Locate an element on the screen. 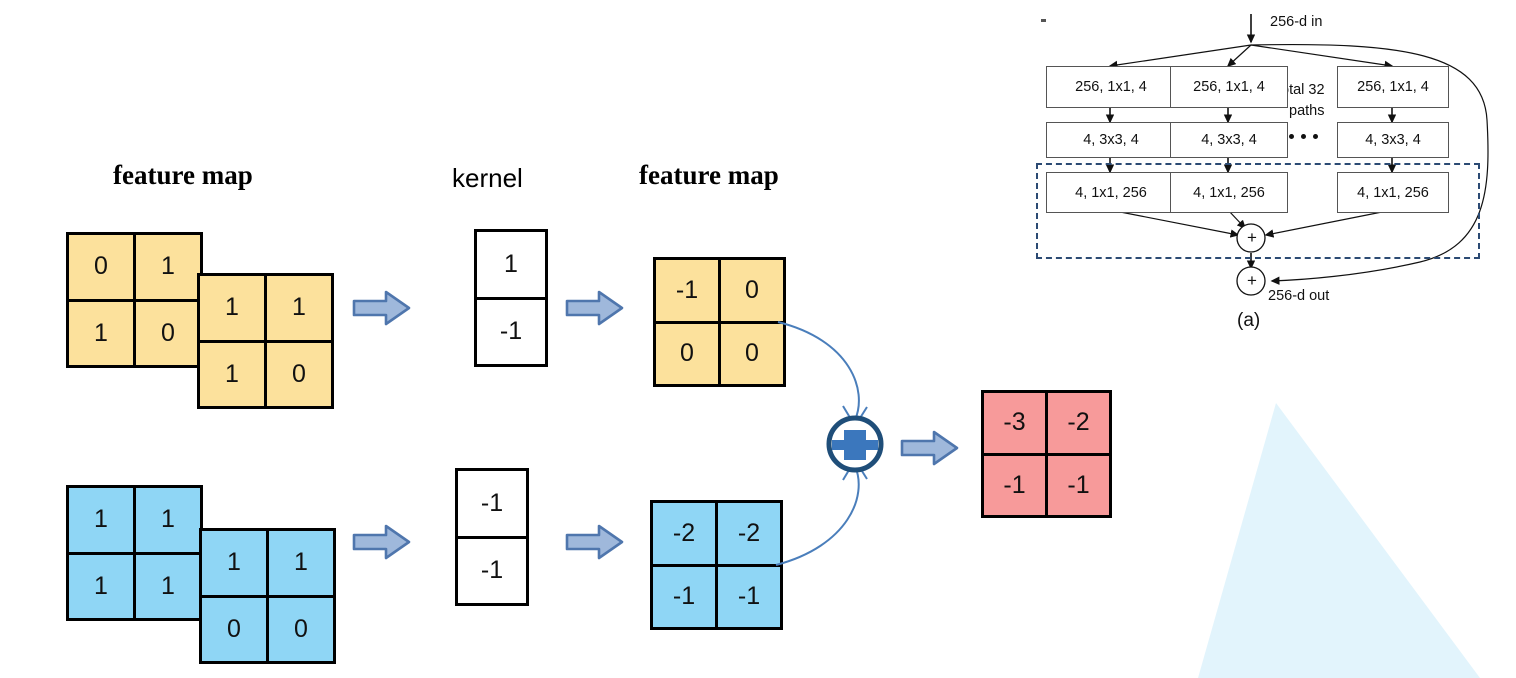  resnext-box-col3-row3: 4, 1x1, 256 is located at coordinates (1393, 192).